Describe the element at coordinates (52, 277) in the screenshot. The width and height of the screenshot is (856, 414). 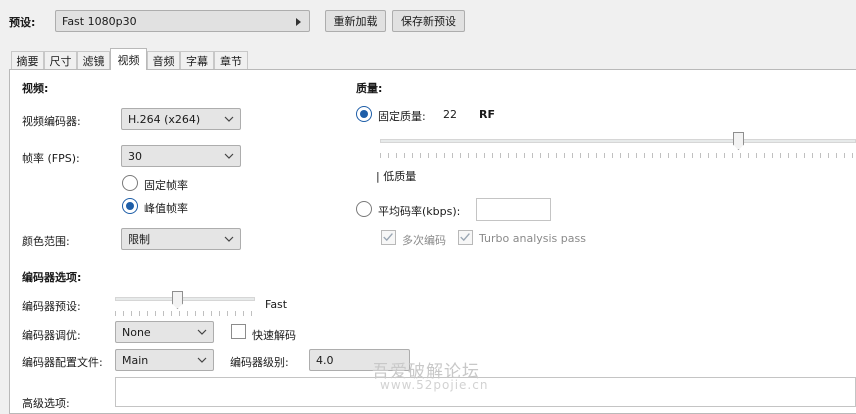
I see `encoder-section-title: 编码器选项:` at that location.